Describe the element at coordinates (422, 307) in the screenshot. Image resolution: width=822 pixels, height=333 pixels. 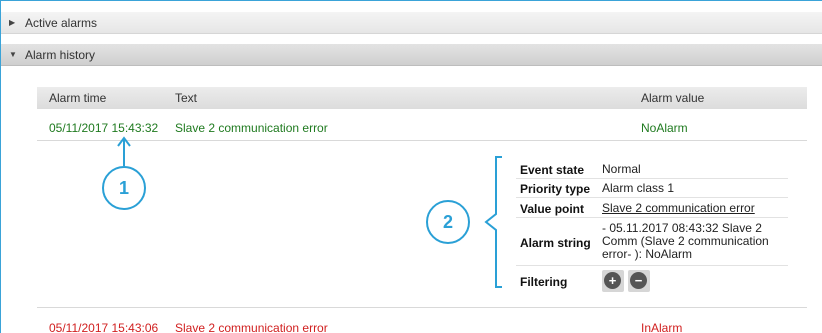
I see `row-divider` at that location.